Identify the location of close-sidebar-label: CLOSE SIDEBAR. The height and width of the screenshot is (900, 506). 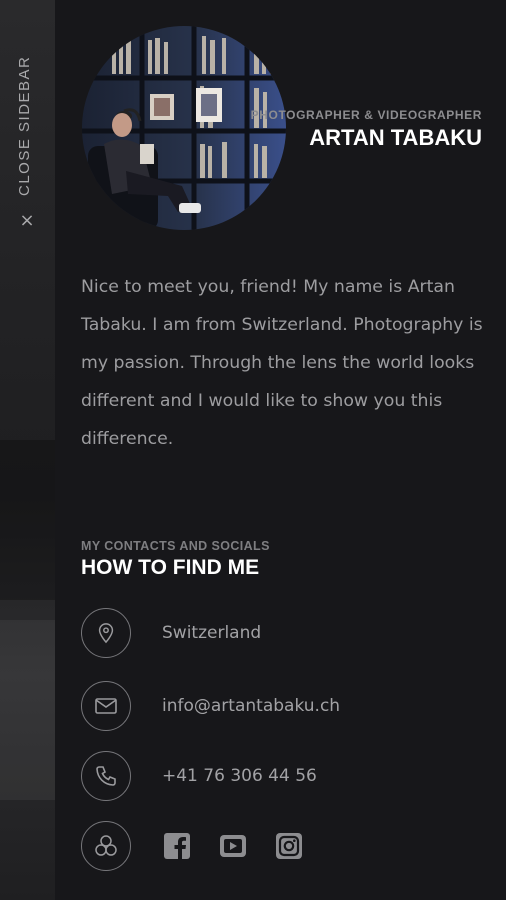
(24, 126).